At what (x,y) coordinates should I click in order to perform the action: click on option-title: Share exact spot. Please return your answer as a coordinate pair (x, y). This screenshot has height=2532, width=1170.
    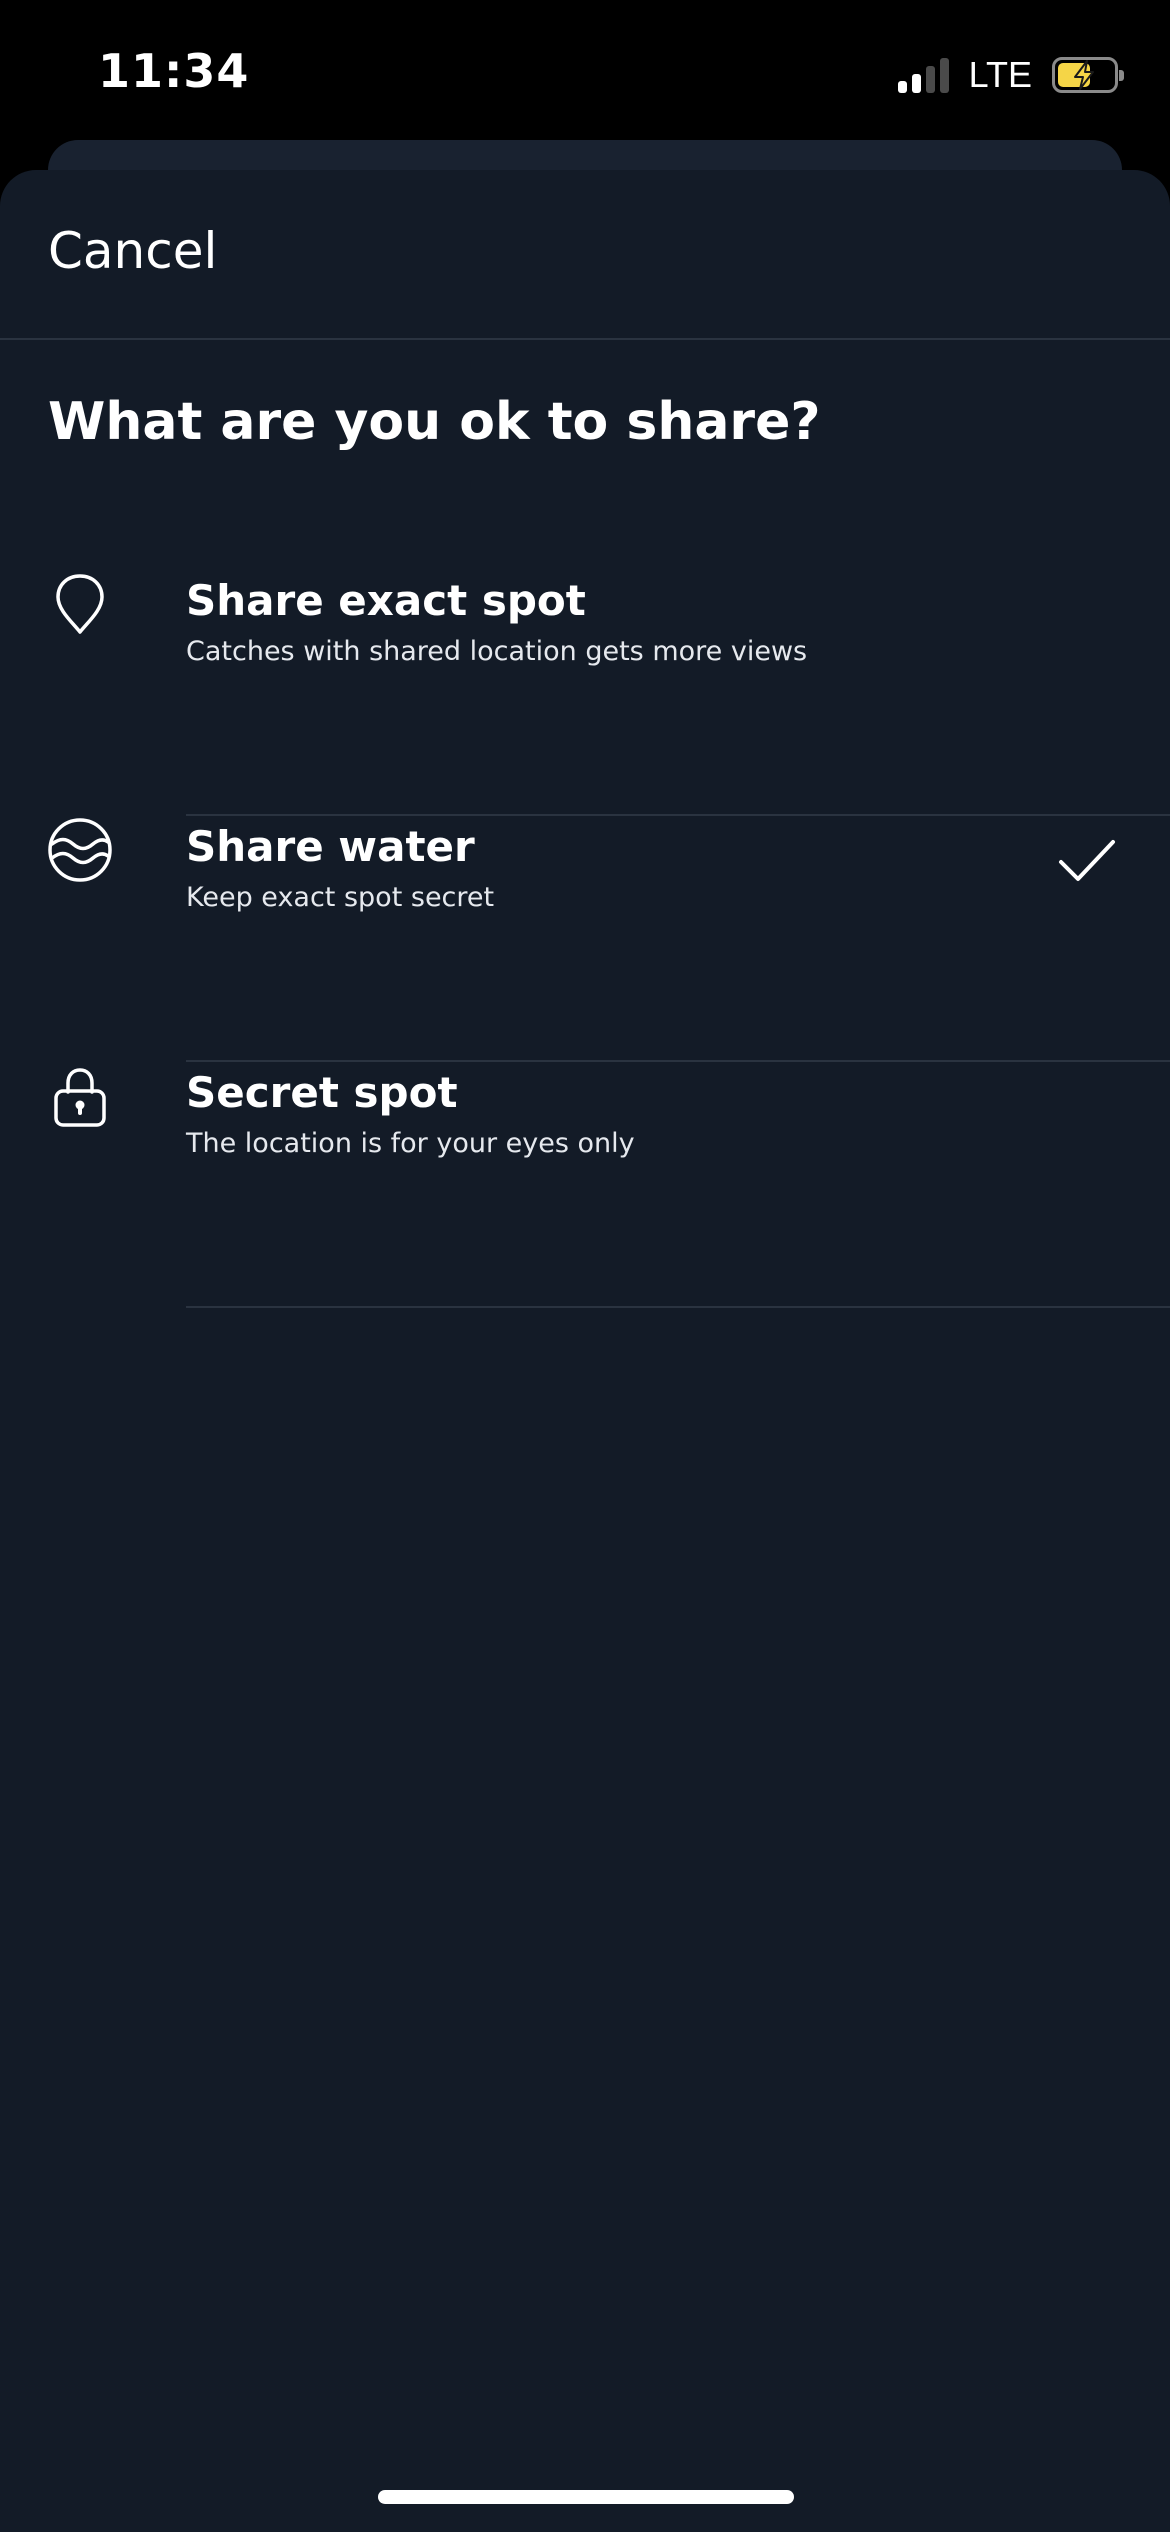
    Looking at the image, I should click on (386, 600).